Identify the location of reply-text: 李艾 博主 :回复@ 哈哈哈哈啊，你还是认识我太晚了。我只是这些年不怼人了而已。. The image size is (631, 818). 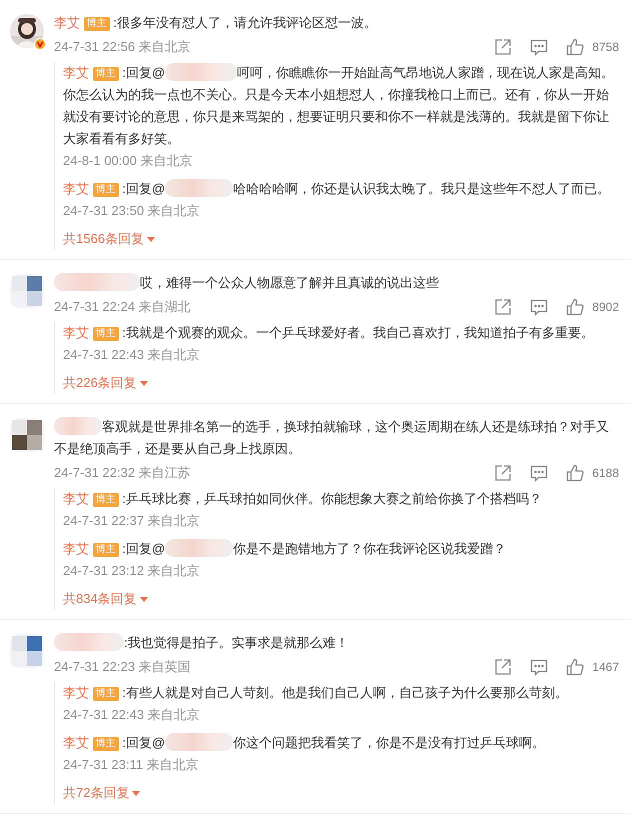
(337, 188).